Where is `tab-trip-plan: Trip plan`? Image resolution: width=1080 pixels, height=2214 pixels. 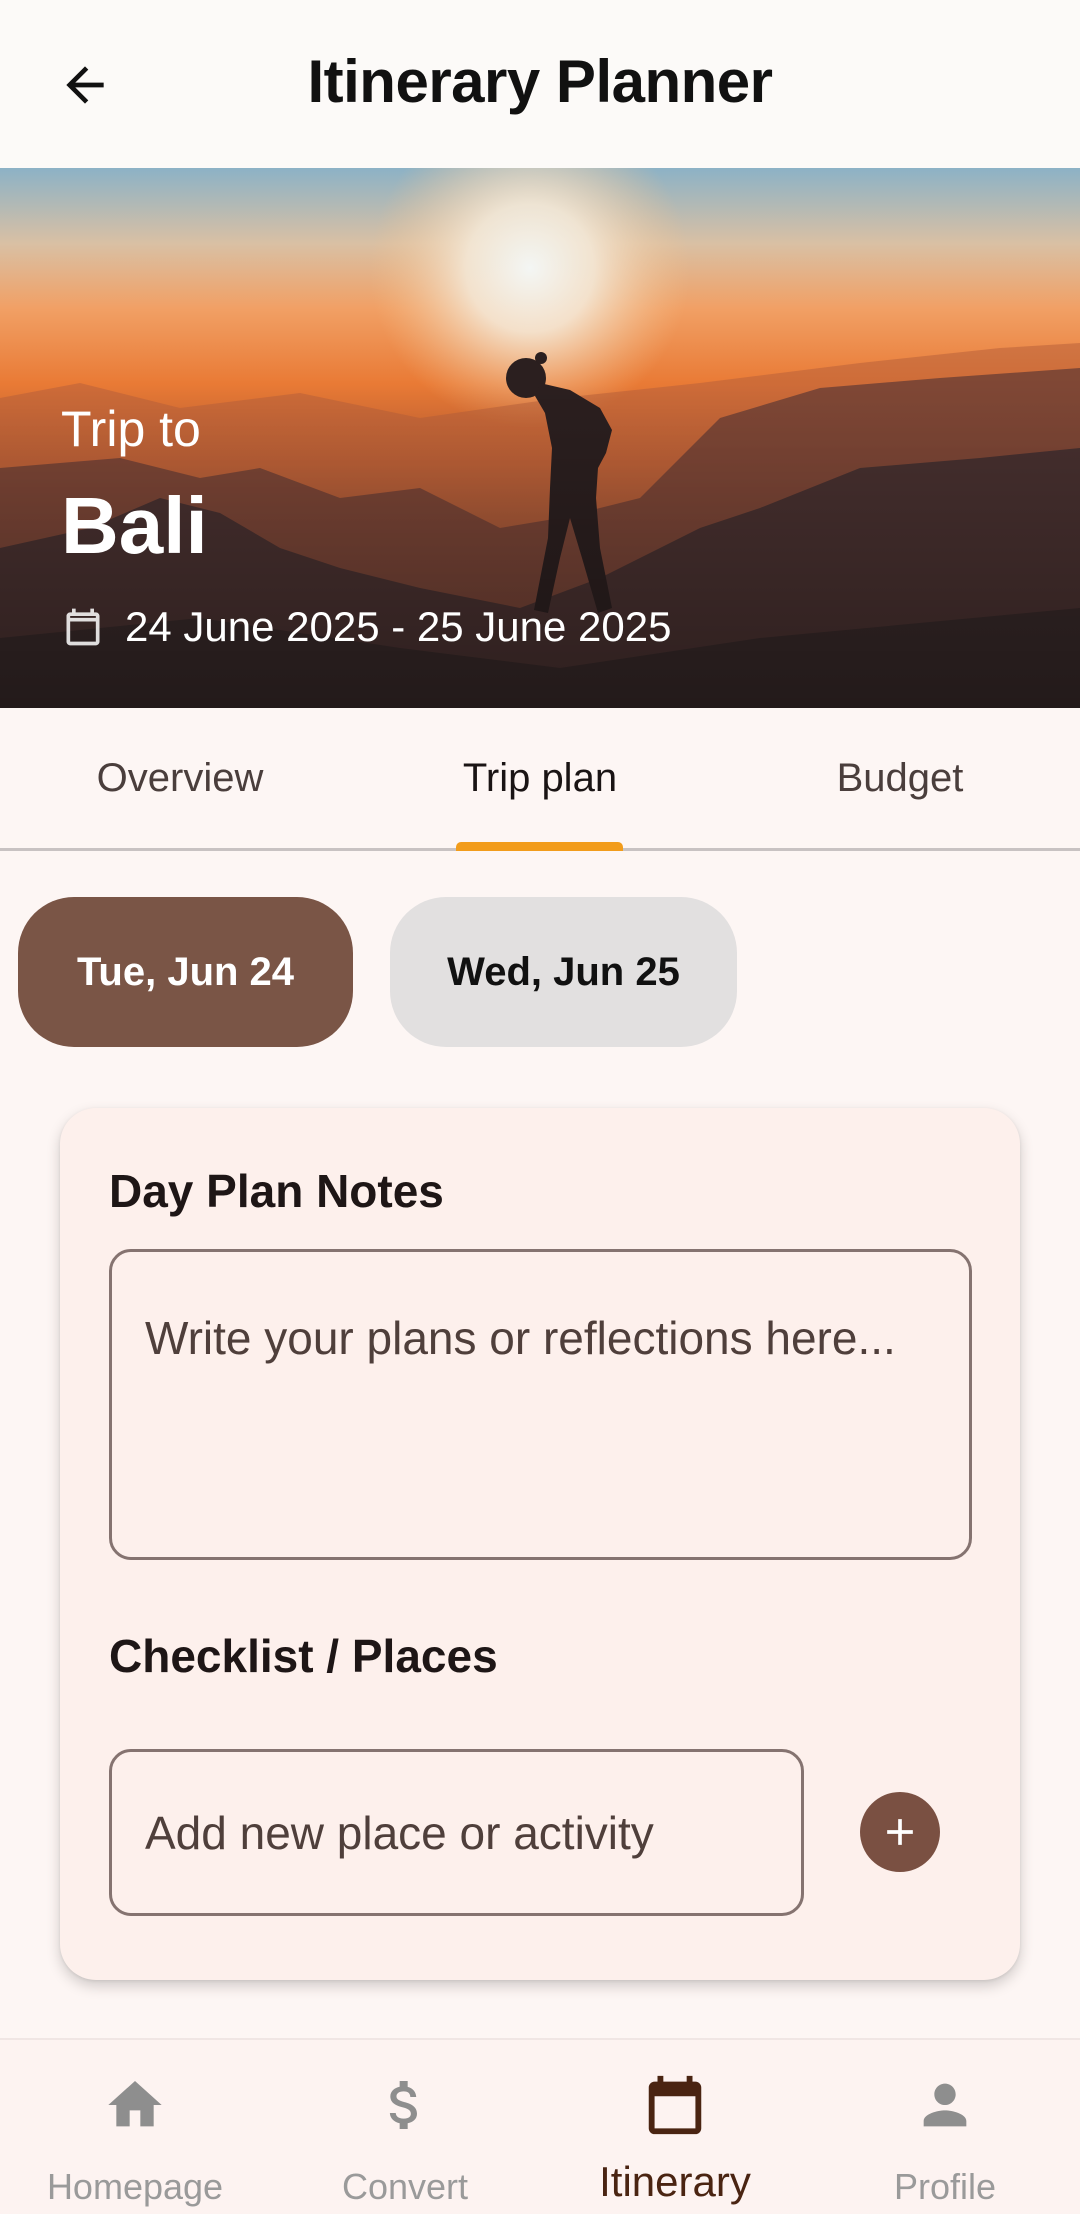 tab-trip-plan: Trip plan is located at coordinates (540, 778).